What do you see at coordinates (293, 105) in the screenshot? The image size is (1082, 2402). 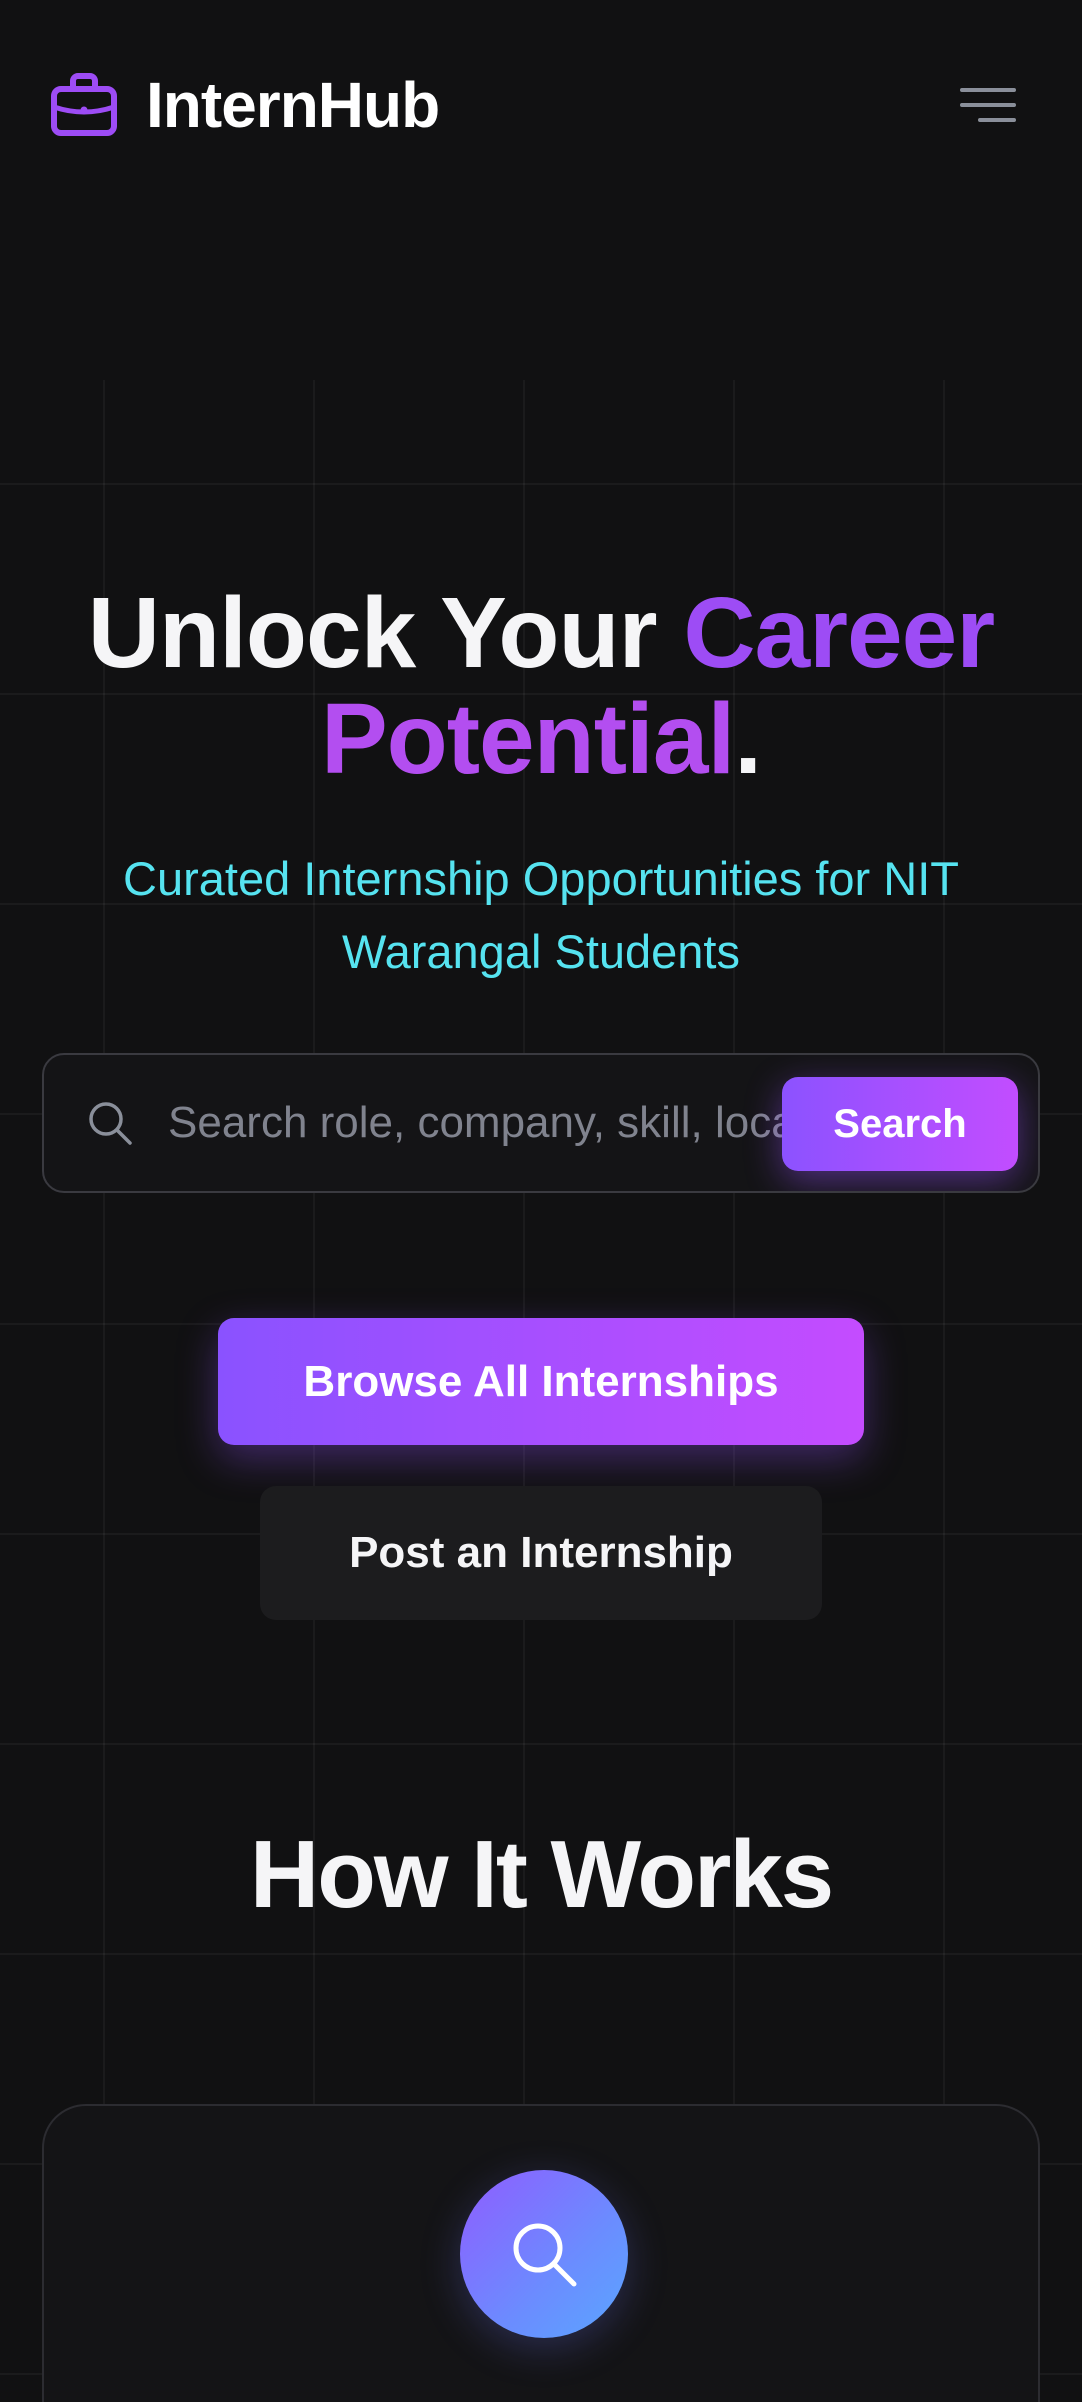 I see `brand-name: InternHub` at bounding box center [293, 105].